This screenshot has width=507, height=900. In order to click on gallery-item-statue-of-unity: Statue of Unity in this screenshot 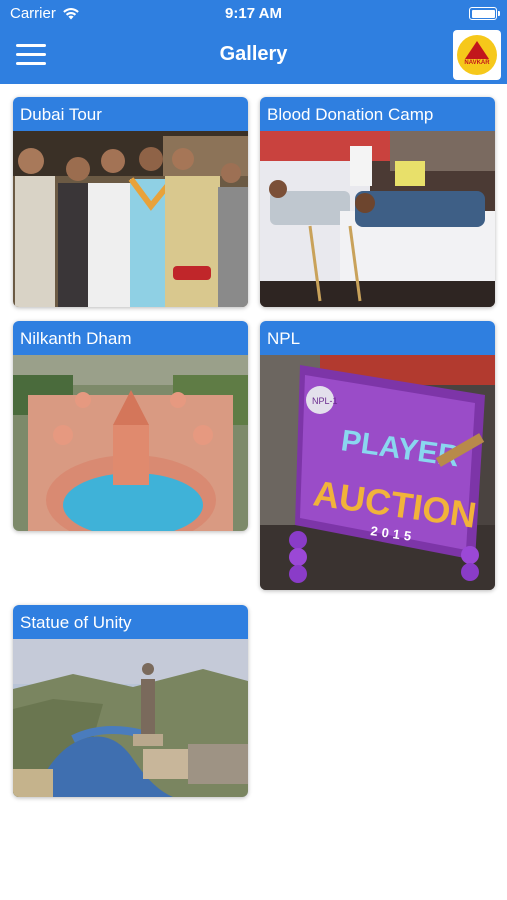, I will do `click(130, 701)`.